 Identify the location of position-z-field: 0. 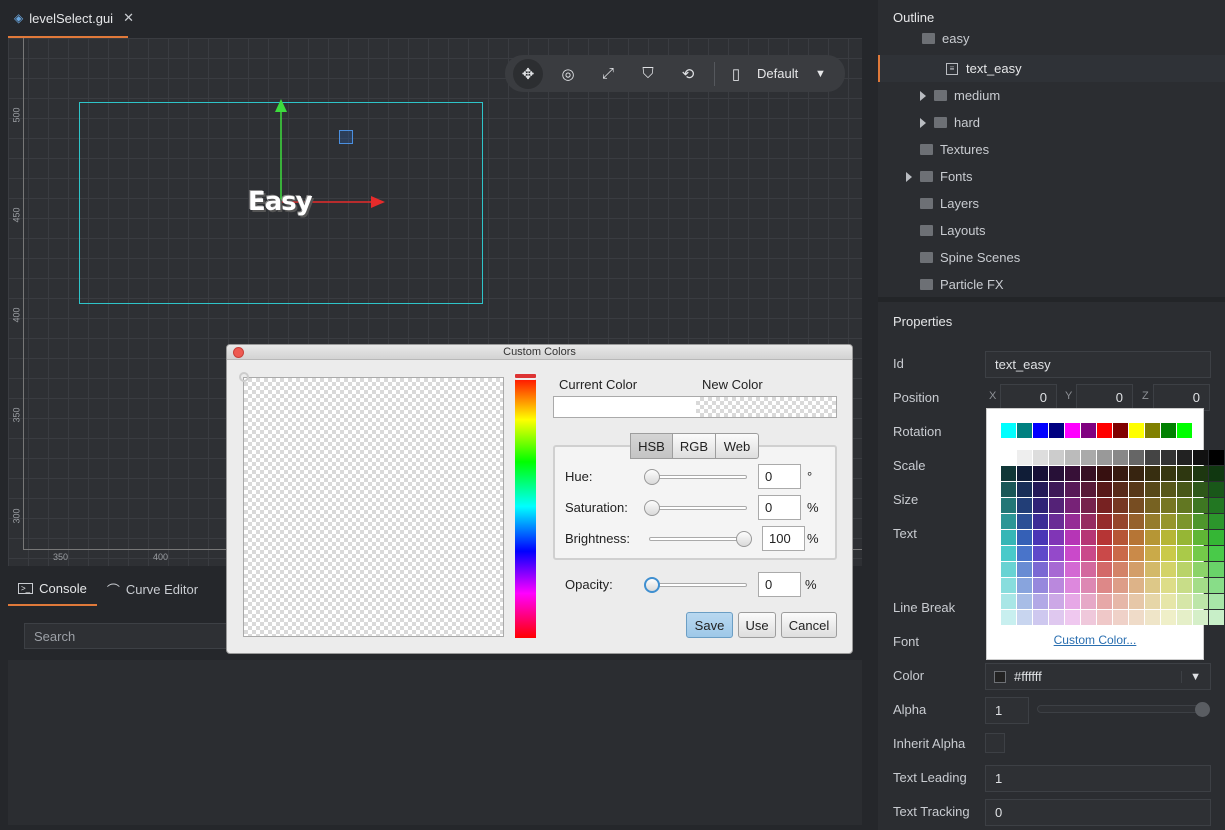
(1181, 397).